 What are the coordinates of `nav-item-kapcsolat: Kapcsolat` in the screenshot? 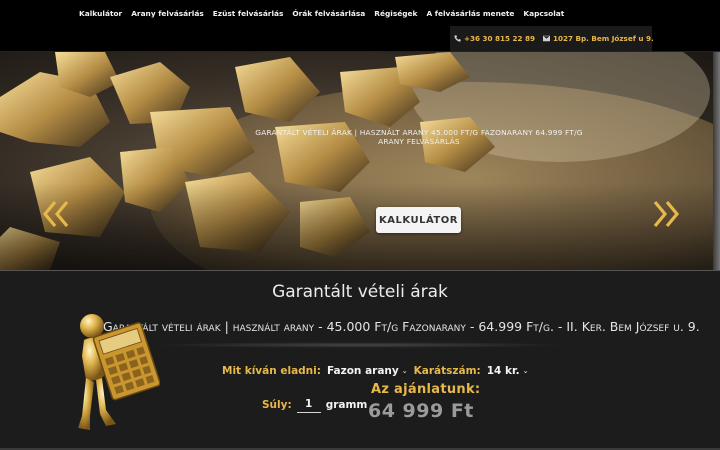 It's located at (543, 13).